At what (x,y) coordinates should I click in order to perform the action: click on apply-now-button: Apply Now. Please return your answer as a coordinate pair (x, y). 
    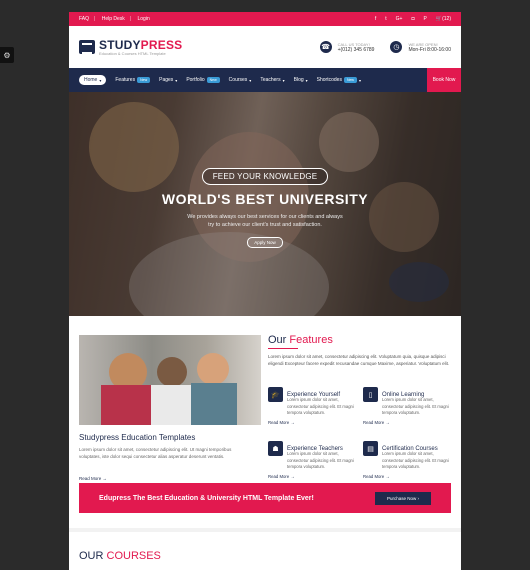
    Looking at the image, I should click on (265, 242).